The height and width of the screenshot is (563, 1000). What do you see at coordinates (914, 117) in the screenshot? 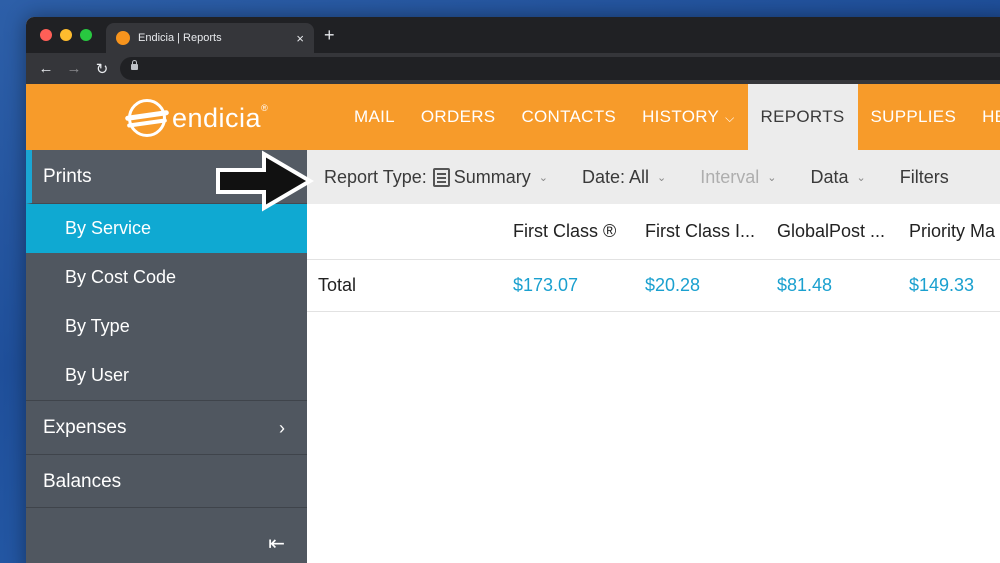
I see `nav-supplies: SUPPLIES` at bounding box center [914, 117].